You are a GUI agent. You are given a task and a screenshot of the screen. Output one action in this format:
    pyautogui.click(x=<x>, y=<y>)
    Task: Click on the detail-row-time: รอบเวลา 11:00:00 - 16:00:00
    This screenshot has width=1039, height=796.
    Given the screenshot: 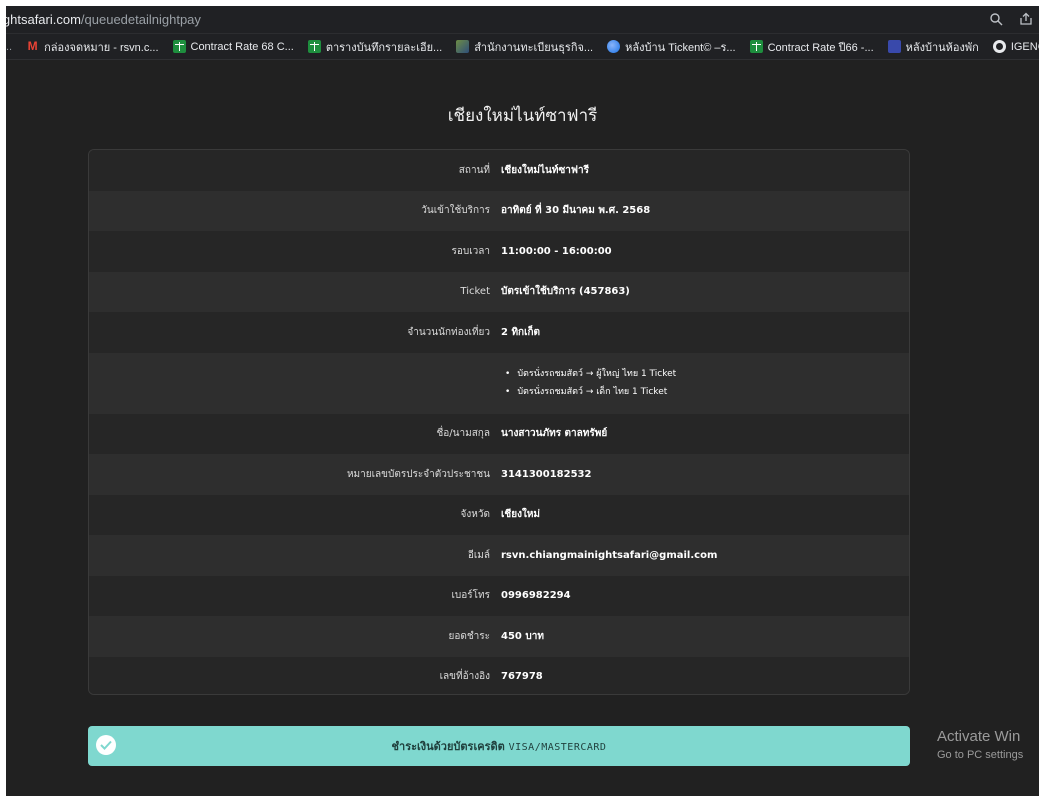 What is the action you would take?
    pyautogui.click(x=499, y=251)
    